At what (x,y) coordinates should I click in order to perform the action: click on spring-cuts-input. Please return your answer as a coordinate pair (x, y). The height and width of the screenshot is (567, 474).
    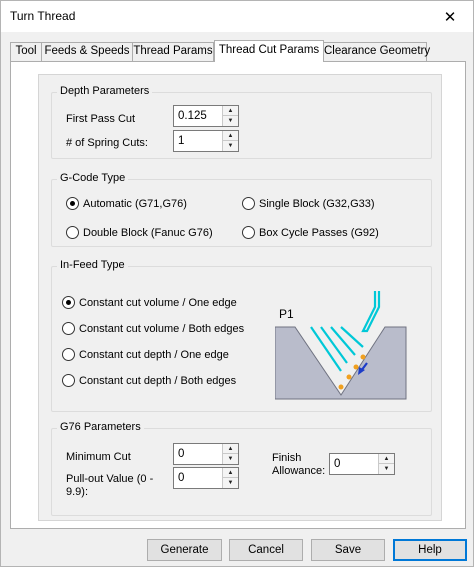
    Looking at the image, I should click on (199, 141).